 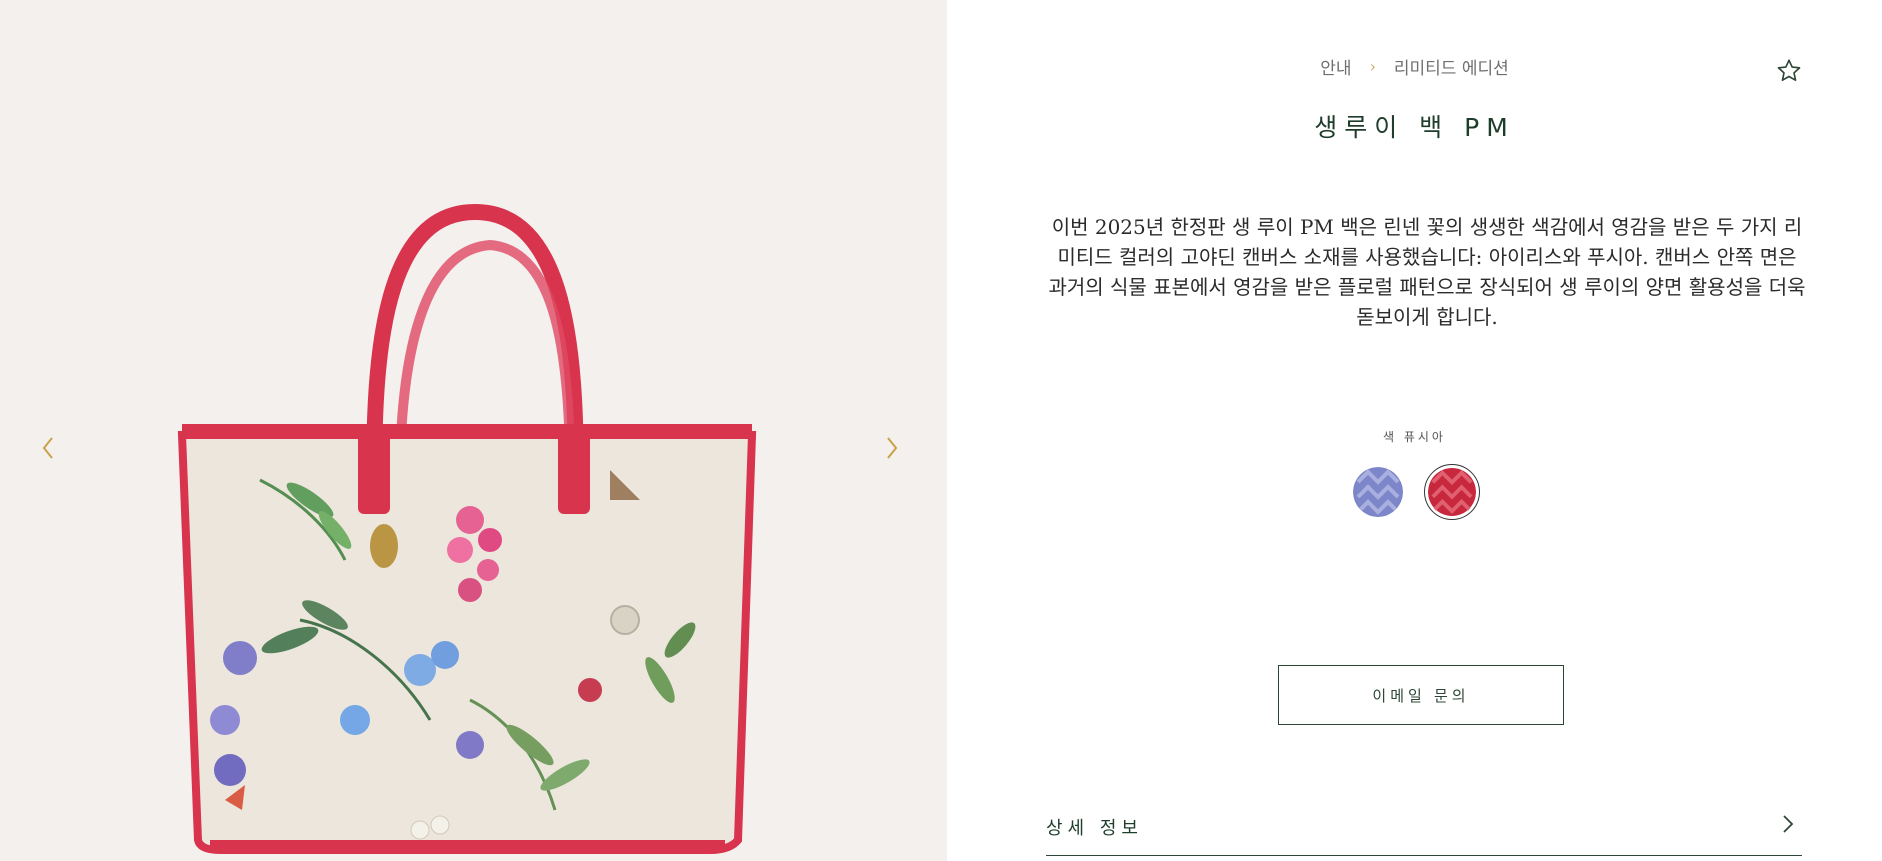 I want to click on details-accordion: 상세 정보, so click(x=1424, y=828).